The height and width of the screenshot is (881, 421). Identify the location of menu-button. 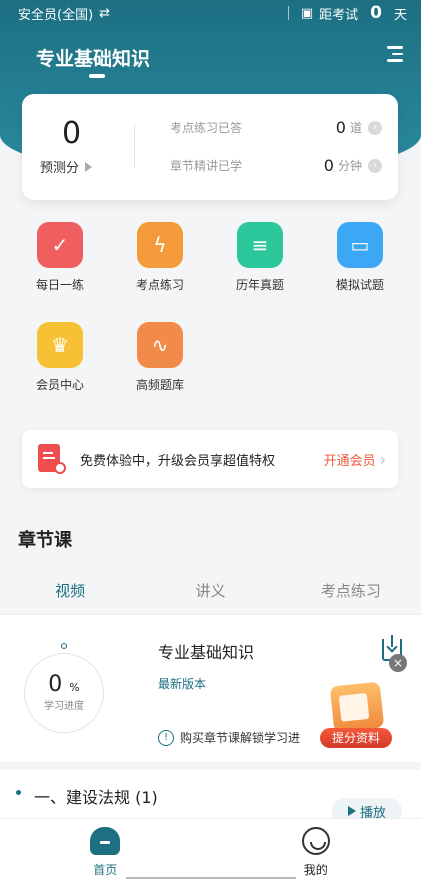
(395, 54).